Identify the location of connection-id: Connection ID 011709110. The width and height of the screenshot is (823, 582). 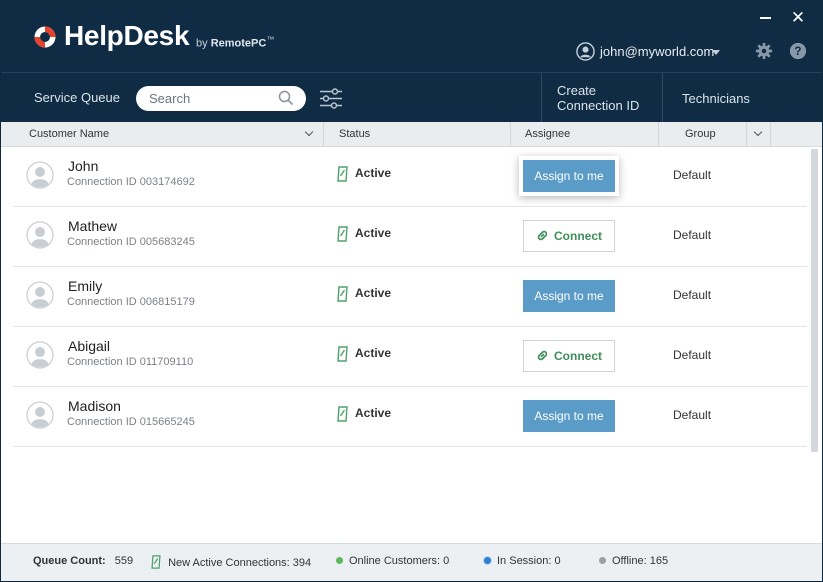
(130, 362).